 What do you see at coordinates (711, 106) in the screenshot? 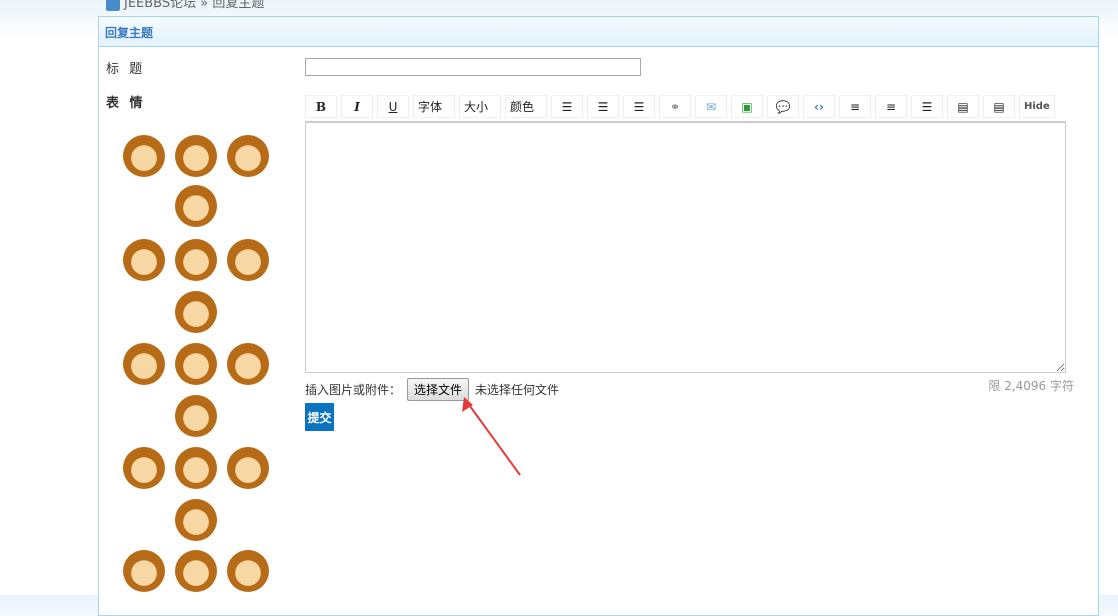
I see `email-icon: ✉` at bounding box center [711, 106].